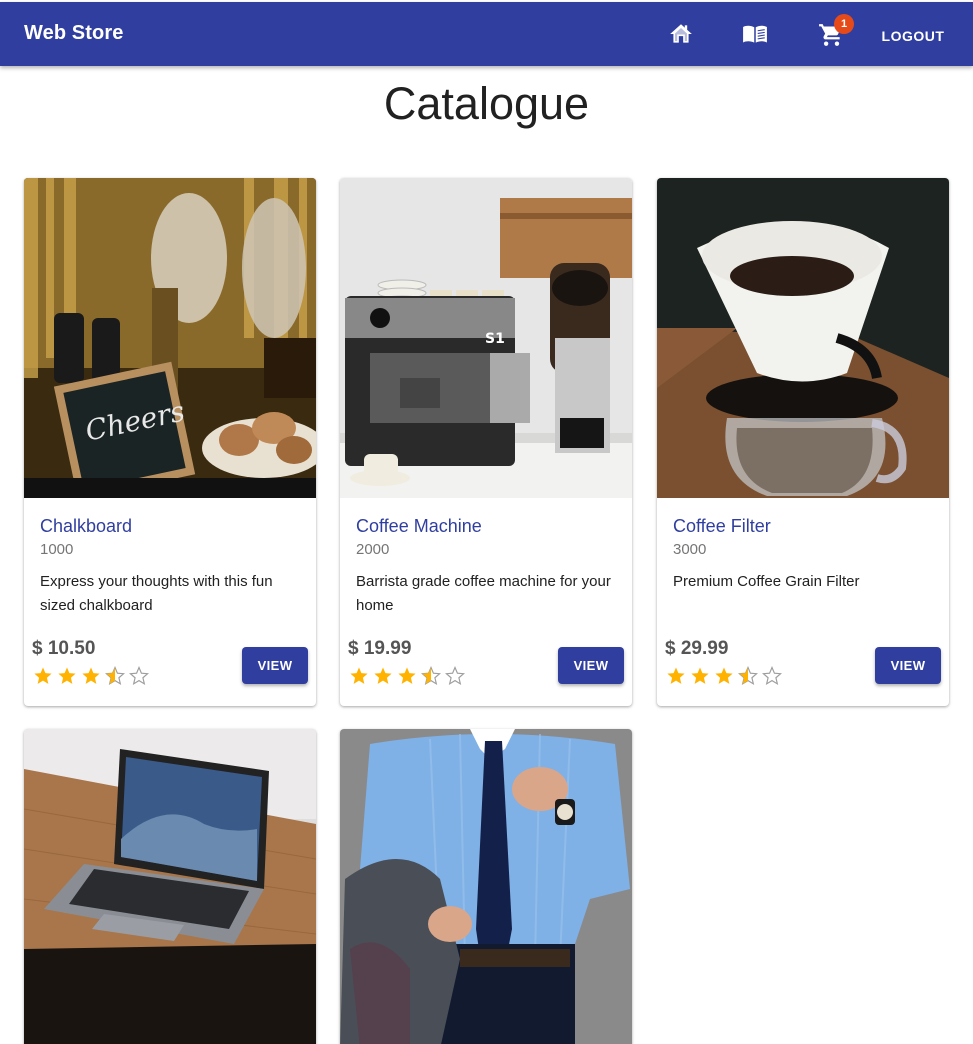 Image resolution: width=973 pixels, height=1044 pixels. Describe the element at coordinates (913, 36) in the screenshot. I see `logout-button: LOGOUT` at that location.